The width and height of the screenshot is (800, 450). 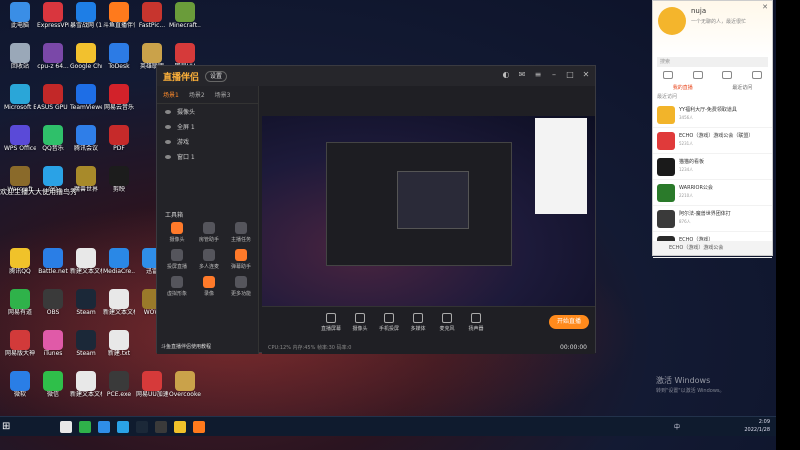 I want to click on desktop-icon: 微信, so click(x=53, y=392).